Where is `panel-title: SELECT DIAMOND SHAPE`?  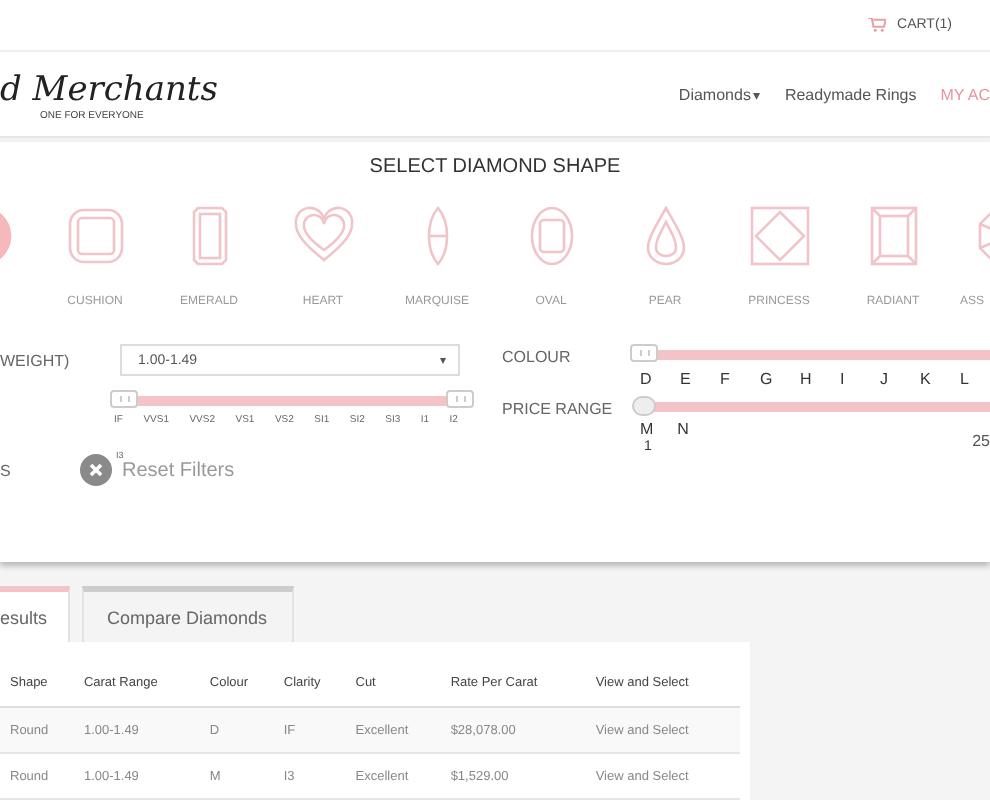 panel-title: SELECT DIAMOND SHAPE is located at coordinates (495, 166).